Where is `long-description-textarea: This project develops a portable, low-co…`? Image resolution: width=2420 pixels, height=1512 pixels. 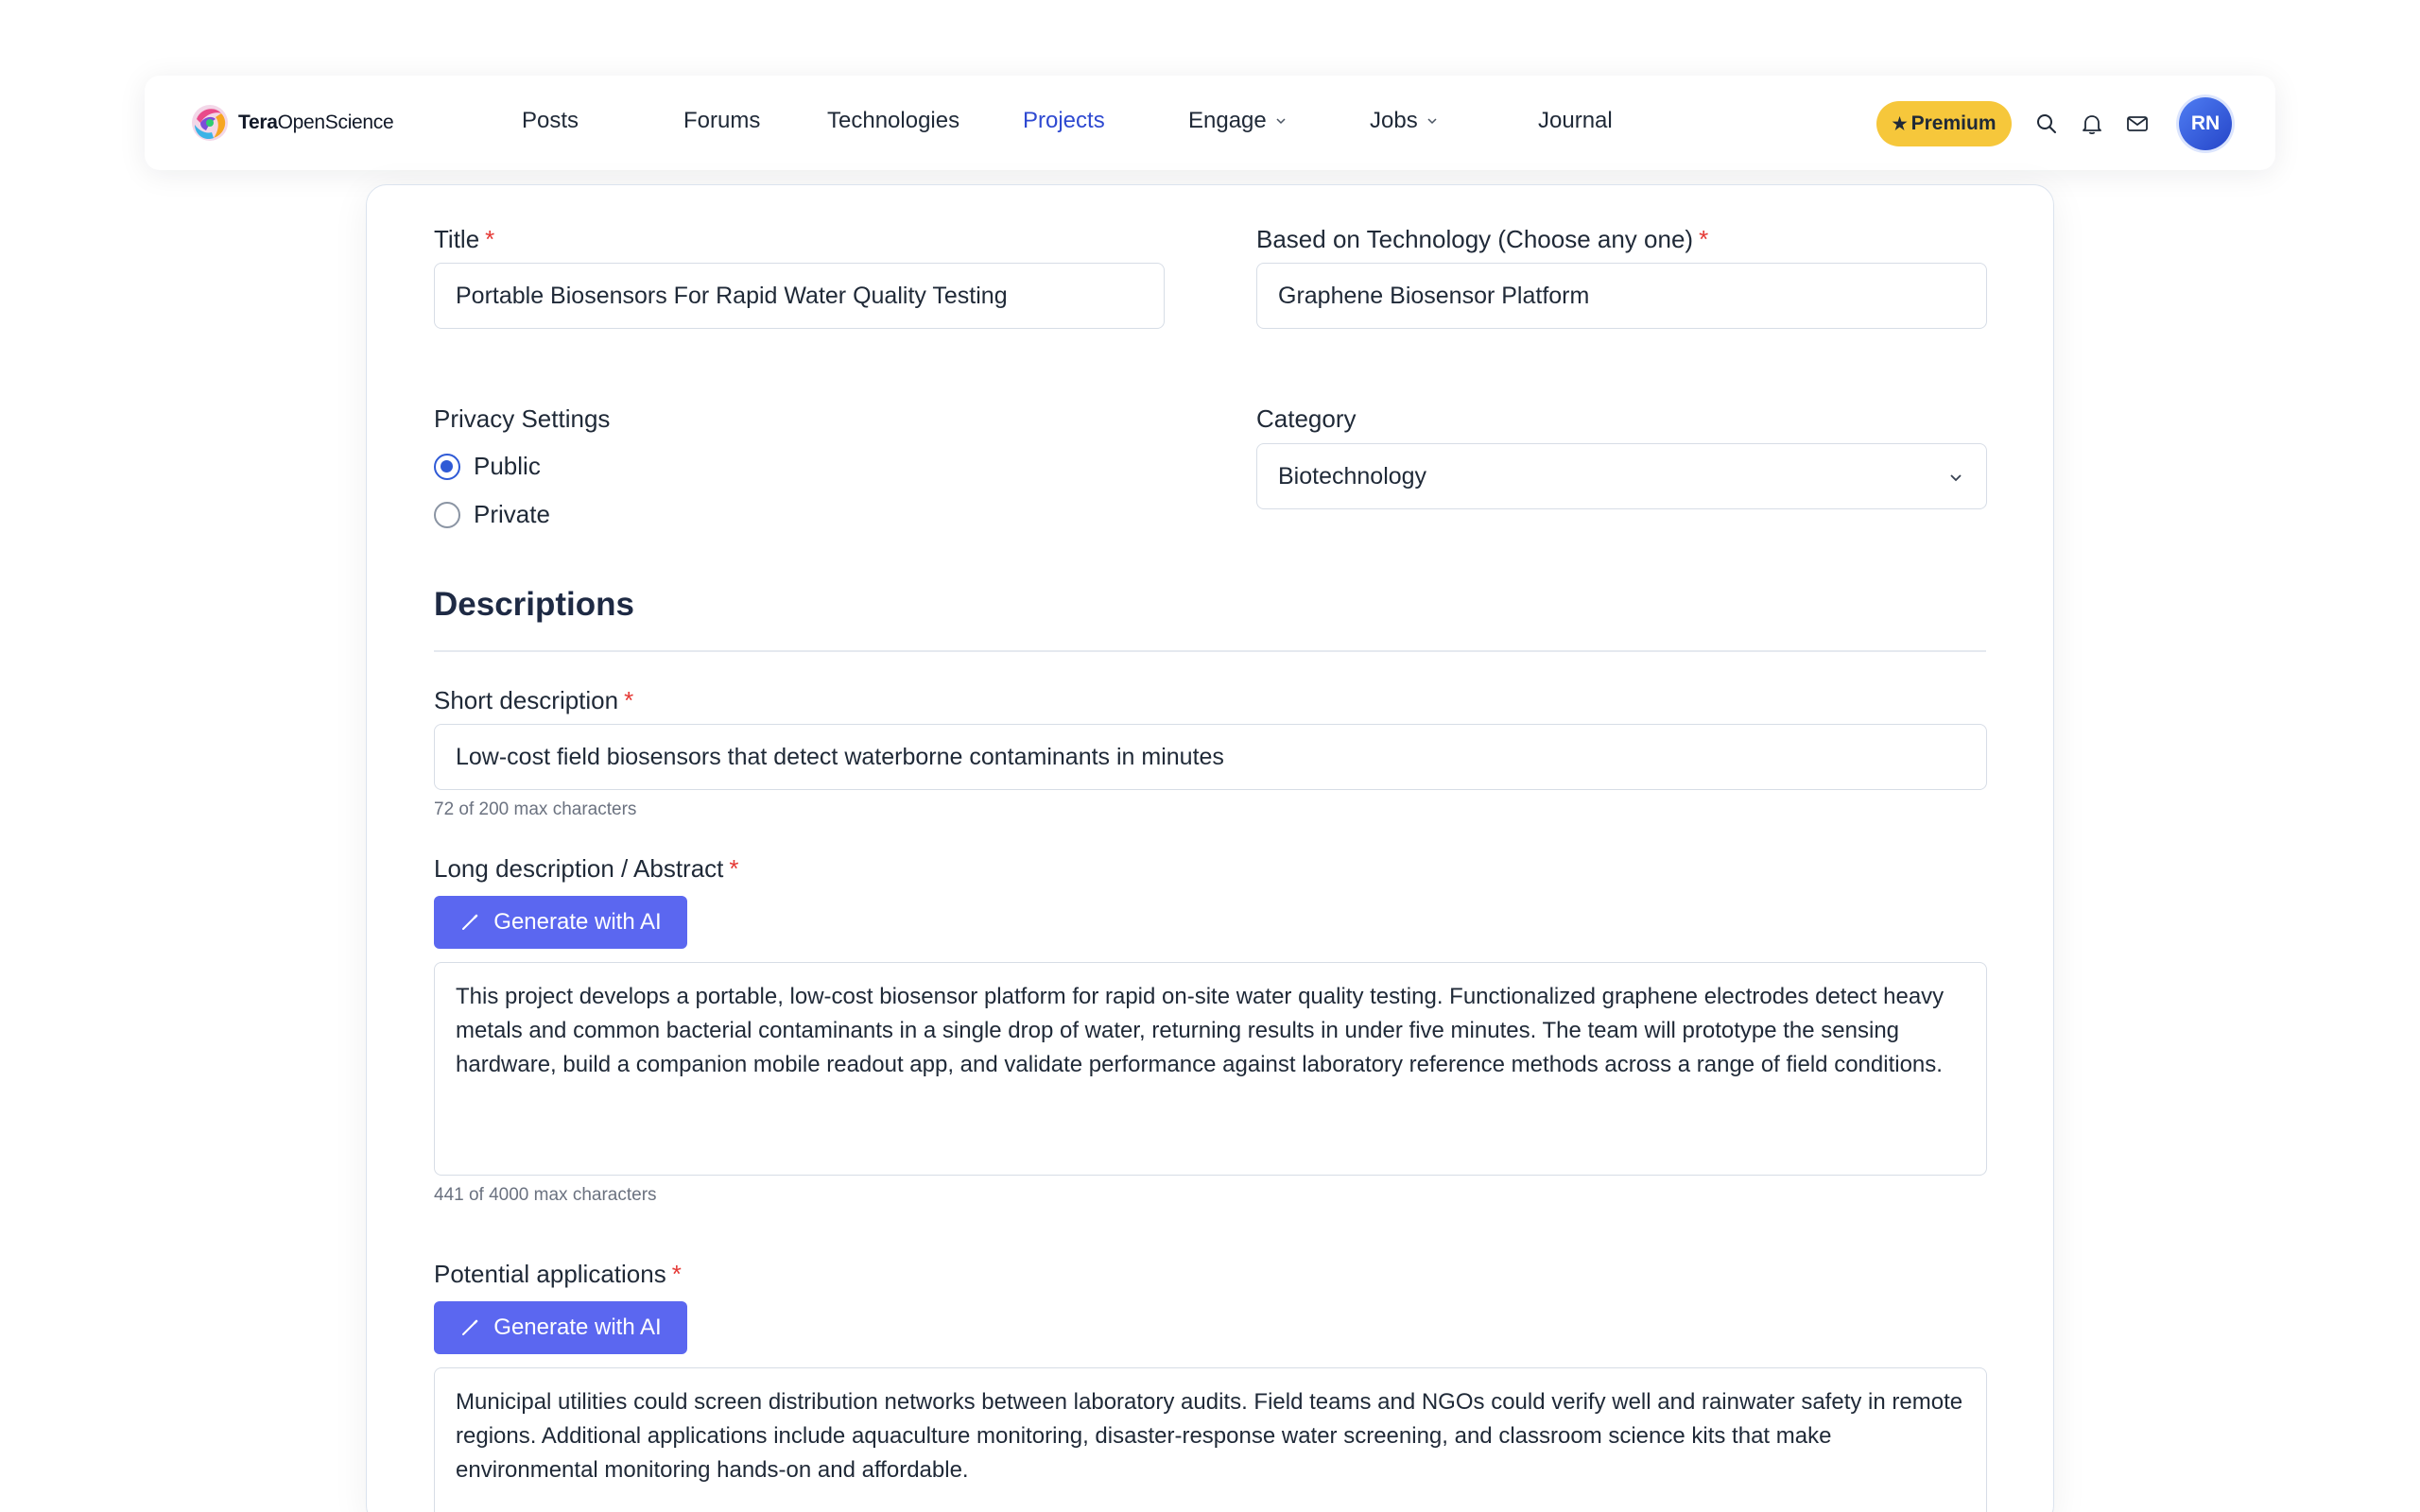
long-description-textarea: This project develops a portable, low-co… is located at coordinates (1210, 1069).